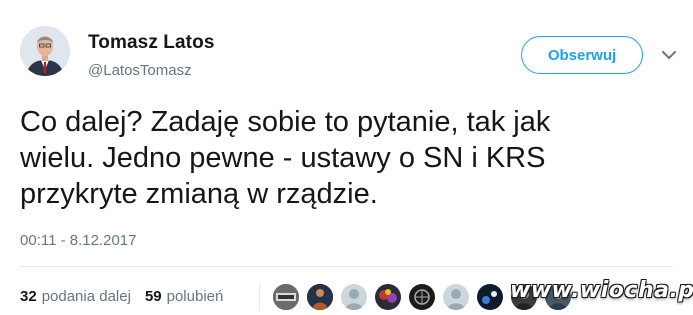 The height and width of the screenshot is (315, 693). What do you see at coordinates (582, 55) in the screenshot?
I see `follow-button: Obserwuj` at bounding box center [582, 55].